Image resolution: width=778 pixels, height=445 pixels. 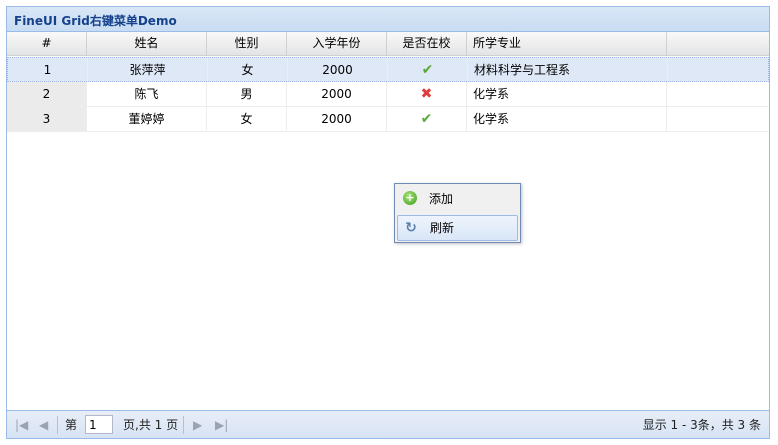 I want to click on column-header-index: #, so click(x=47, y=43).